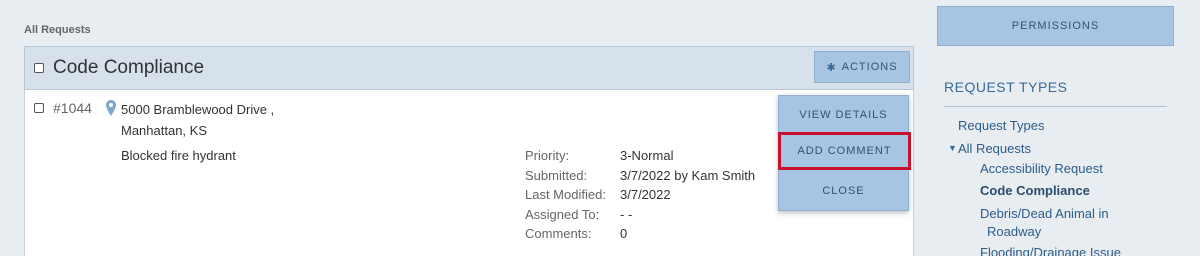 Image resolution: width=1200 pixels, height=256 pixels. What do you see at coordinates (640, 236) in the screenshot?
I see `meta-row-comments: Comments: 0` at bounding box center [640, 236].